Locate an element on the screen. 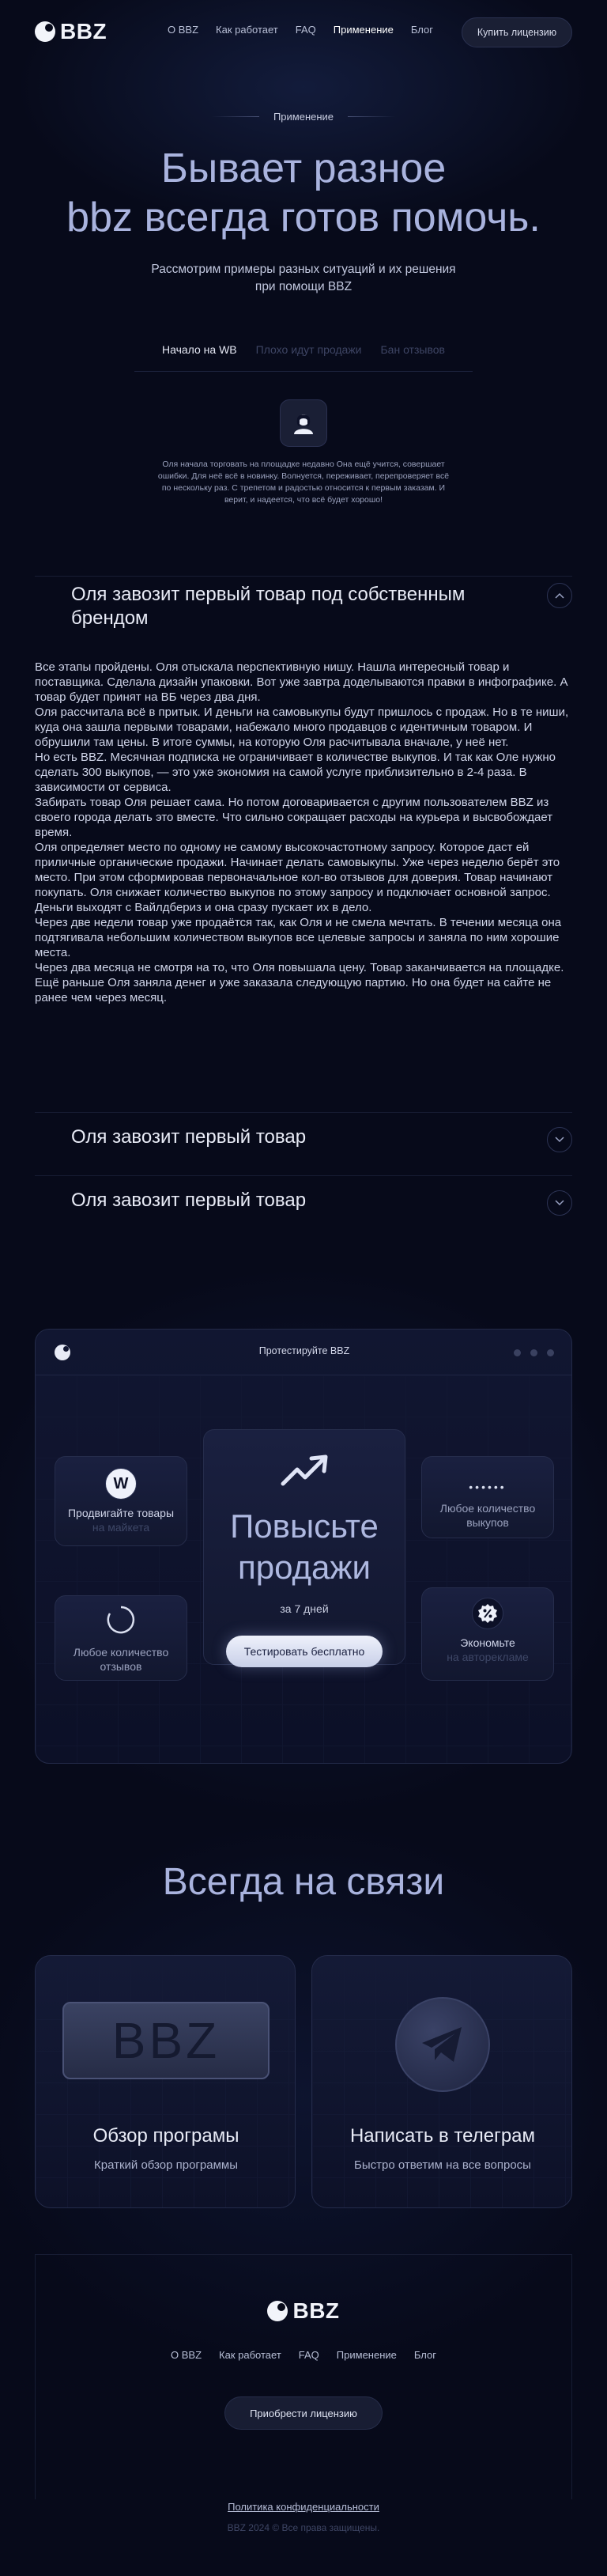  main-nav: О BBZ Как работает FAQ Применение Блог is located at coordinates (300, 30).